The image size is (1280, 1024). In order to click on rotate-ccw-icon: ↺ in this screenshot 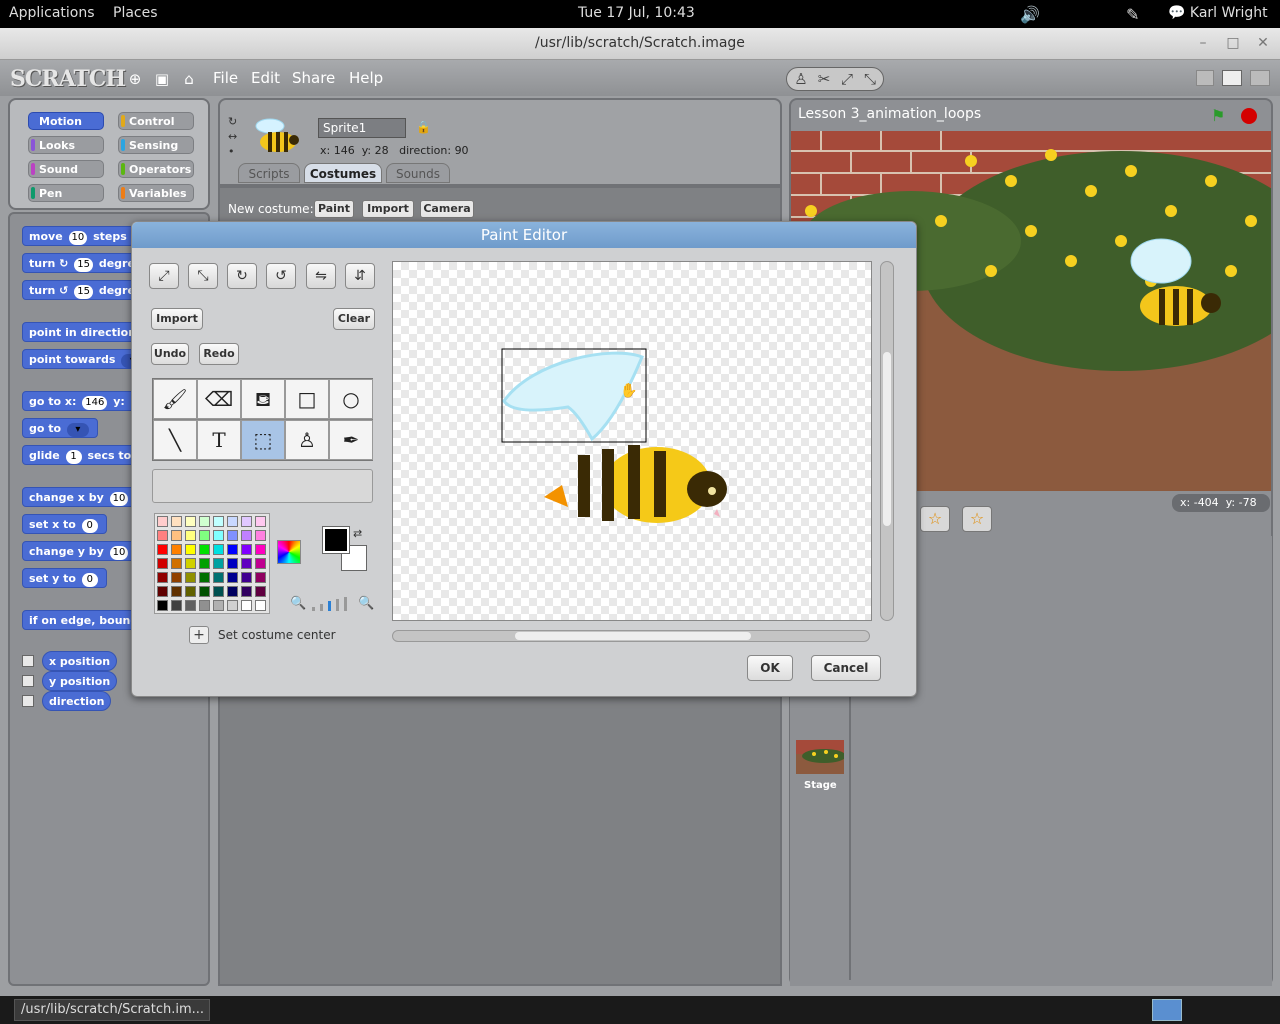, I will do `click(281, 276)`.